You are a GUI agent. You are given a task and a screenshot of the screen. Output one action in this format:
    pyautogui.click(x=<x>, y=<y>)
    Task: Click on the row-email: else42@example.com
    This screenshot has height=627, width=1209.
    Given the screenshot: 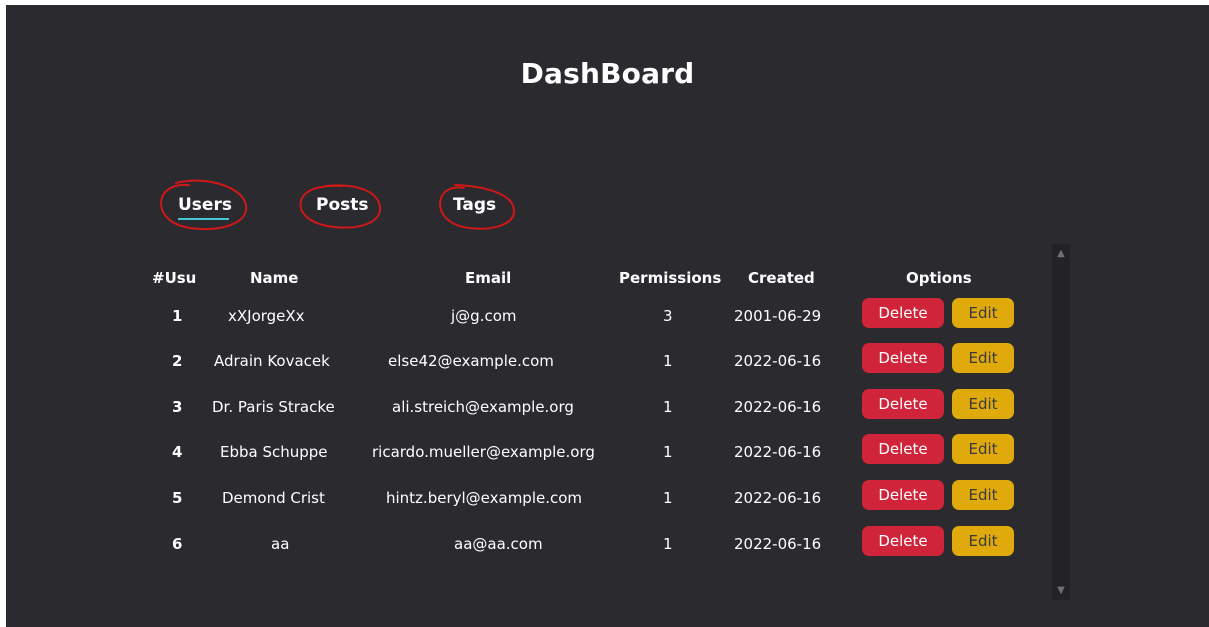 What is the action you would take?
    pyautogui.click(x=471, y=361)
    